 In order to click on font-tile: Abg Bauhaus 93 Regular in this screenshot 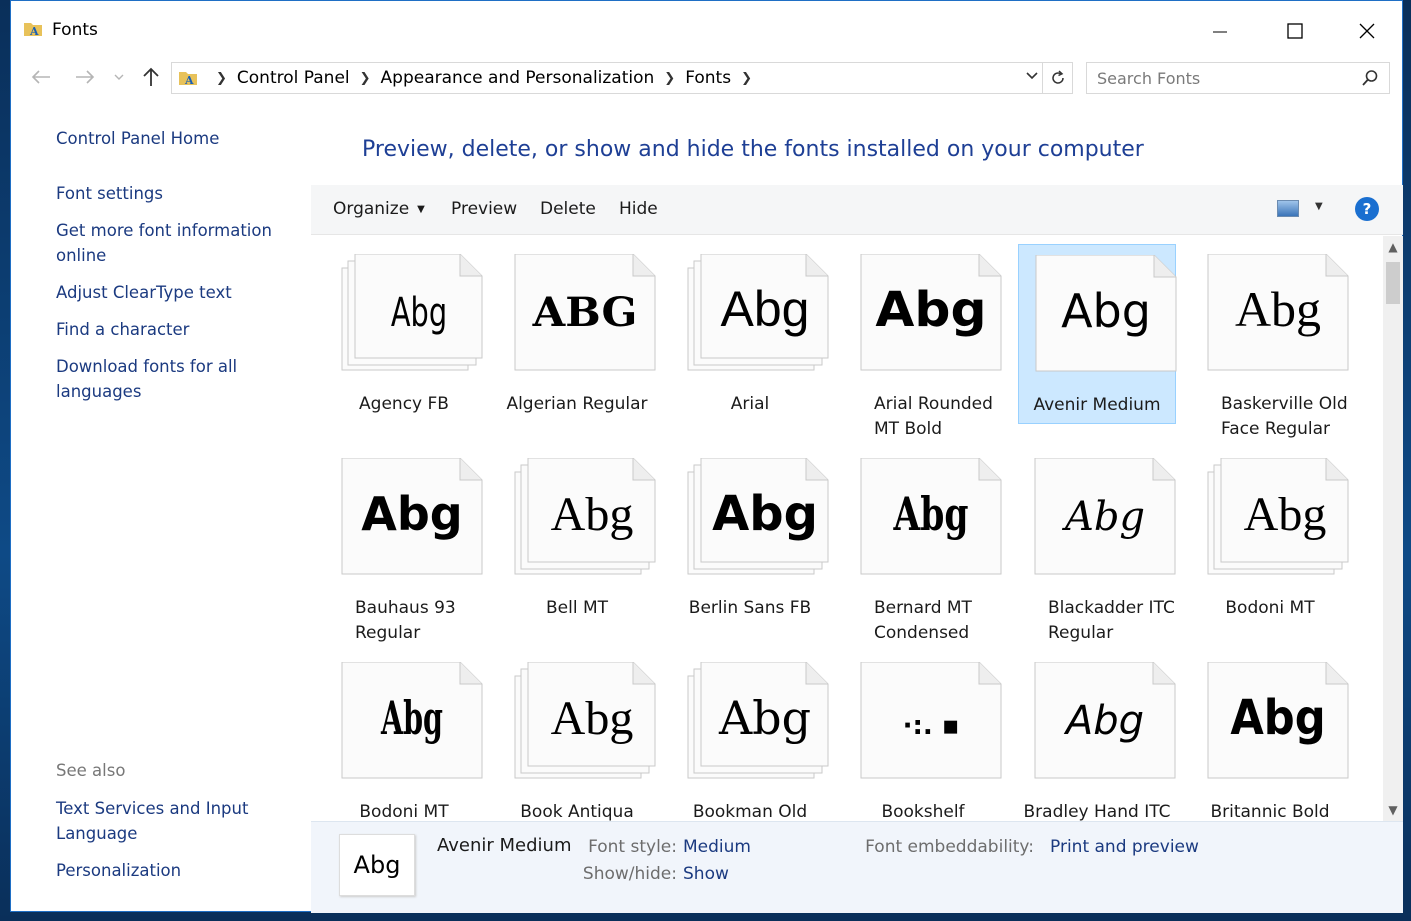, I will do `click(404, 545)`.